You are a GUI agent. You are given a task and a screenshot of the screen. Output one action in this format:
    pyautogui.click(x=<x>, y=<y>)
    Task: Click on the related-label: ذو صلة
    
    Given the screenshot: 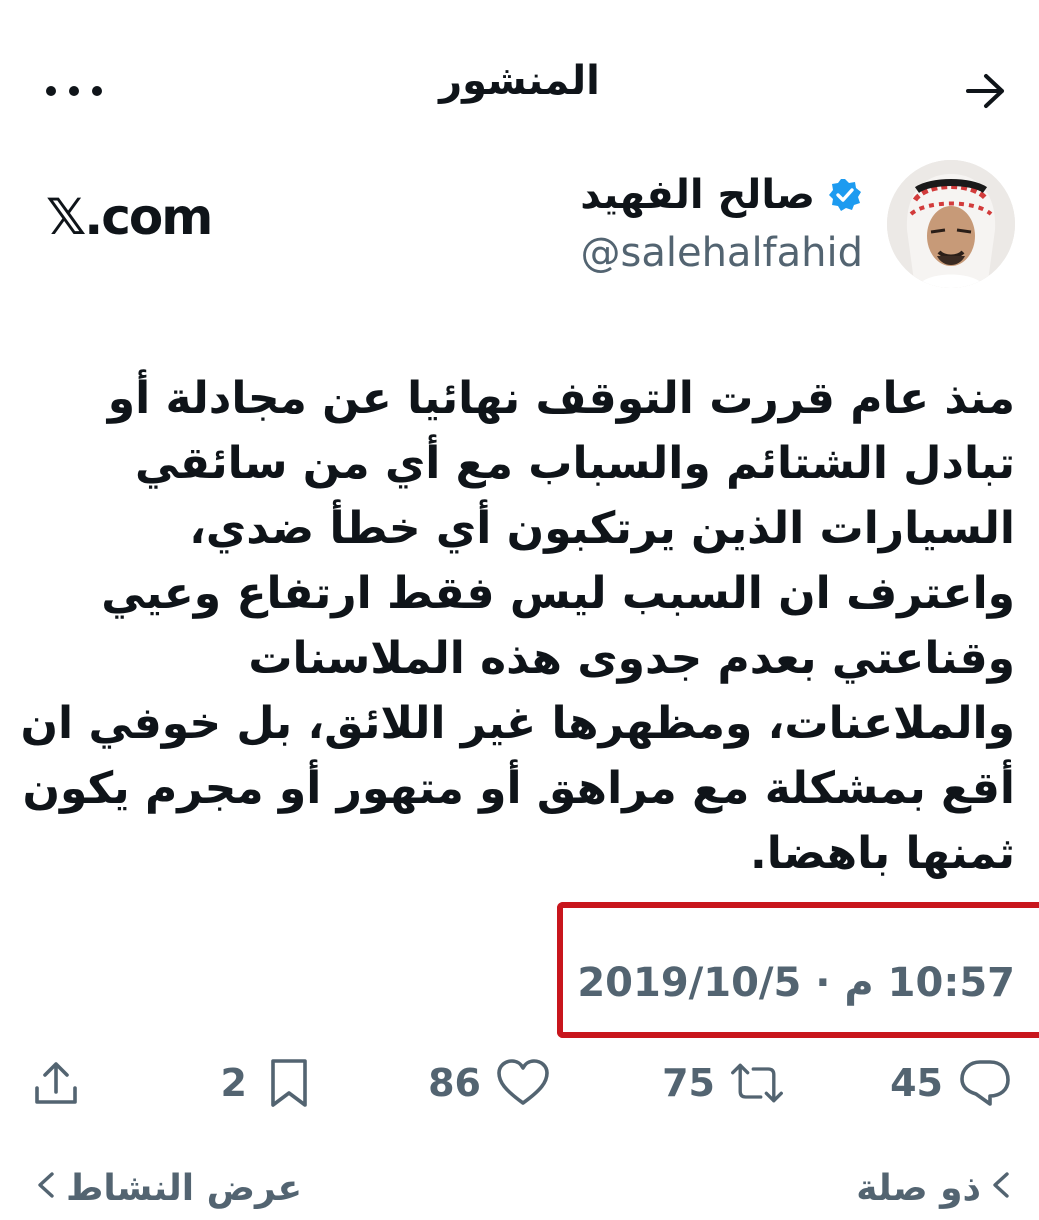 What is the action you would take?
    pyautogui.click(x=918, y=1188)
    